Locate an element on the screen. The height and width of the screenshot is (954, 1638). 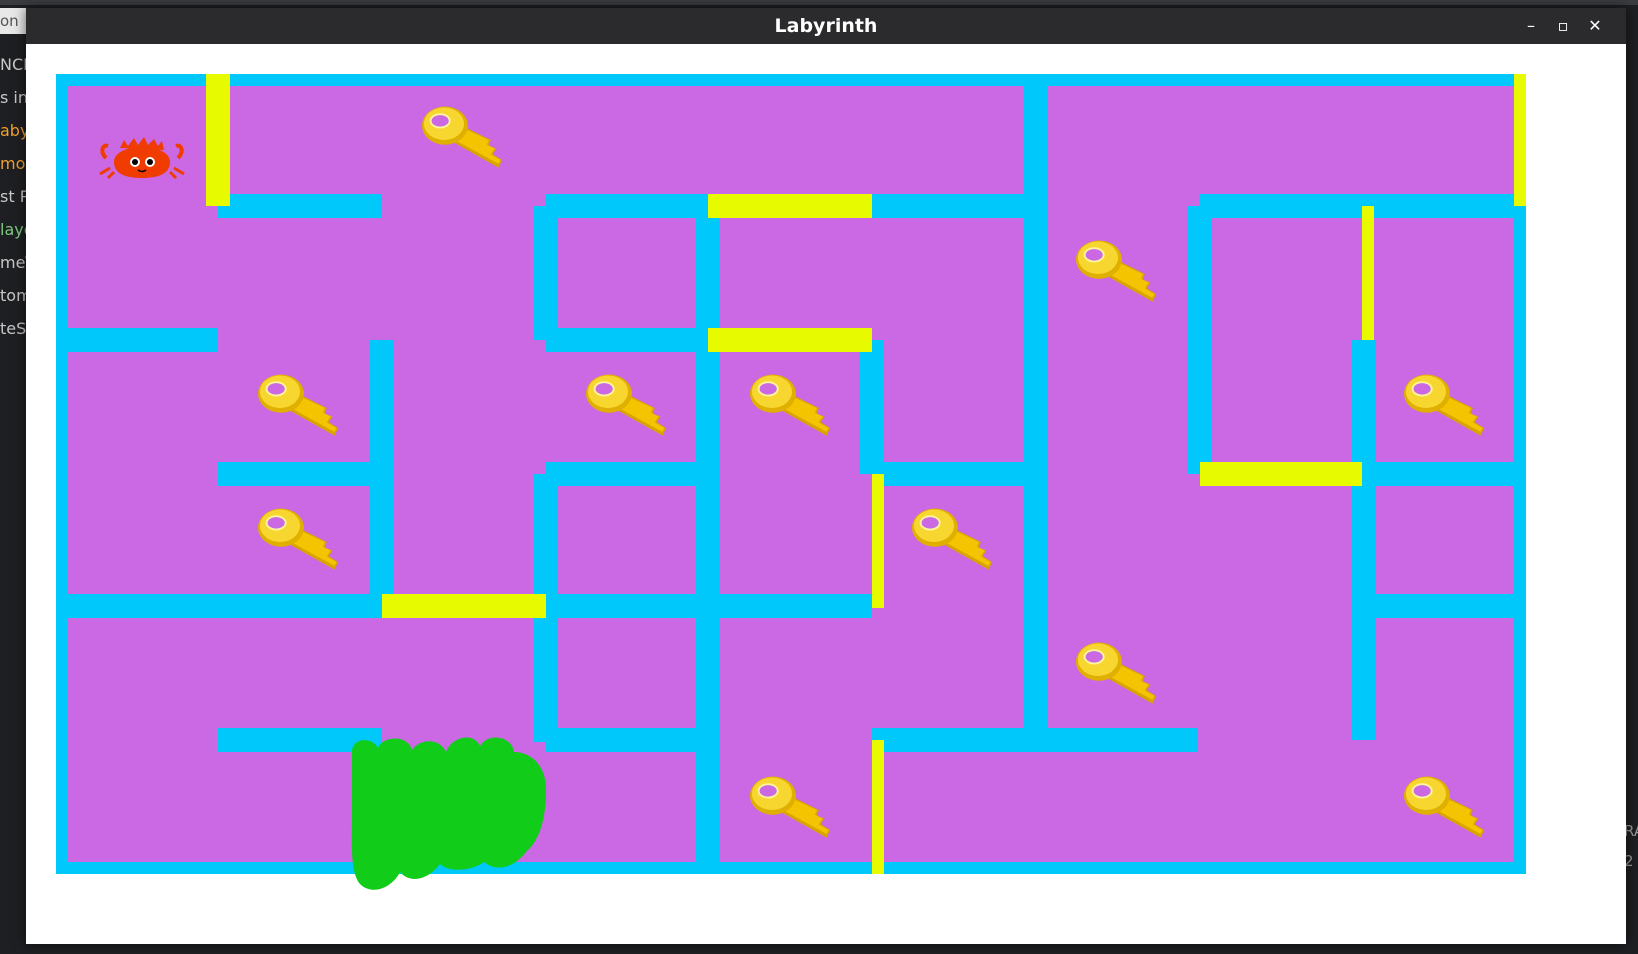
close-button: ✕ is located at coordinates (1595, 26).